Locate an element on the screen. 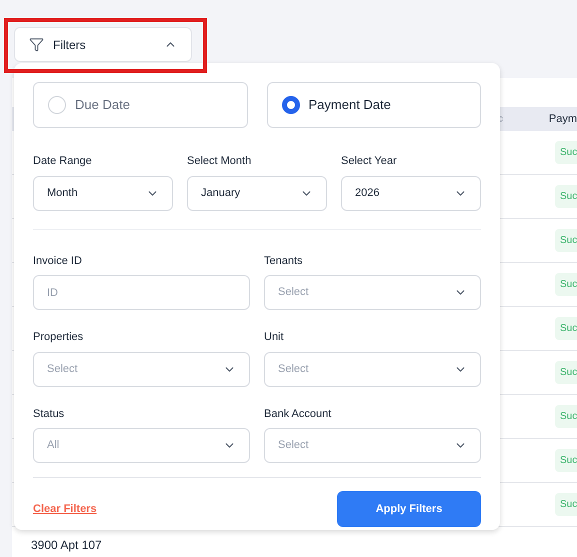  filter-icon is located at coordinates (36, 44).